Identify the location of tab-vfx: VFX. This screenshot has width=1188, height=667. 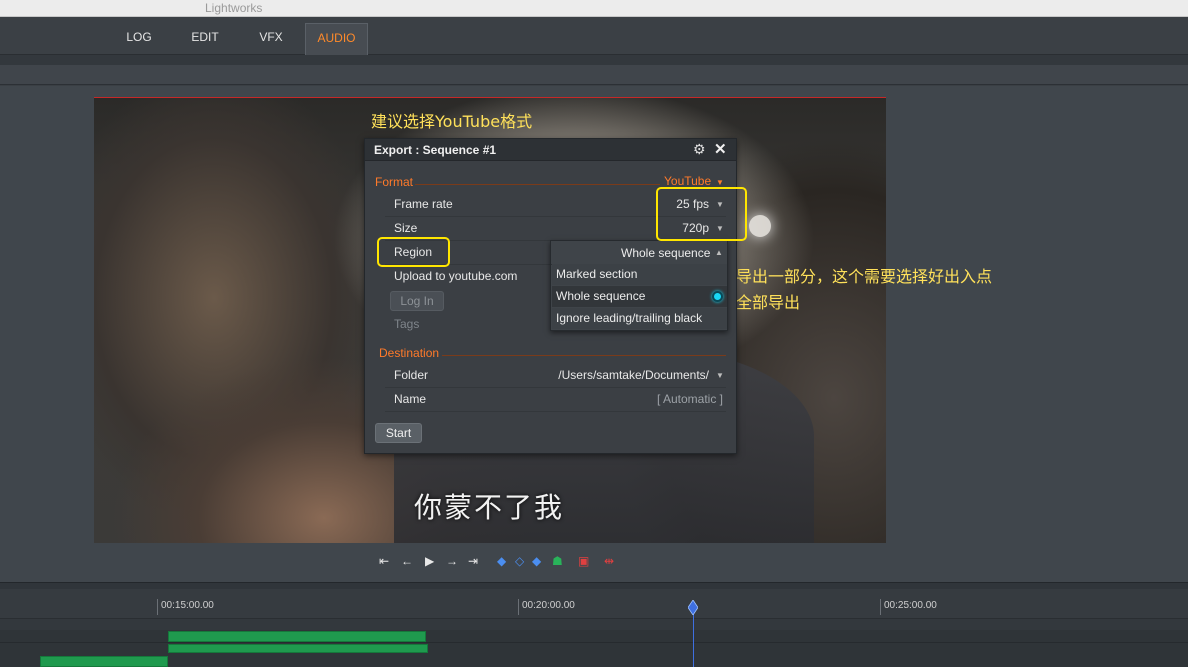
(271, 39).